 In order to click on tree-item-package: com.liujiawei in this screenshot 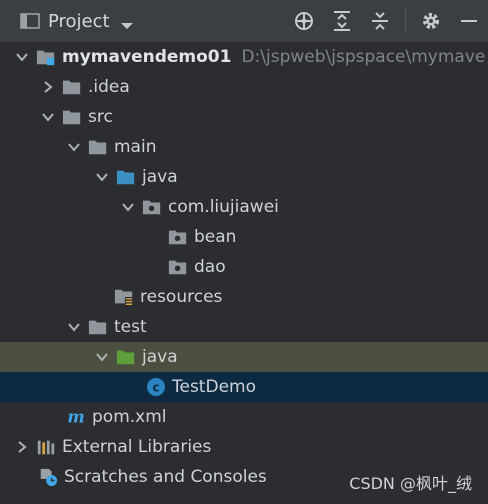, I will do `click(244, 207)`.